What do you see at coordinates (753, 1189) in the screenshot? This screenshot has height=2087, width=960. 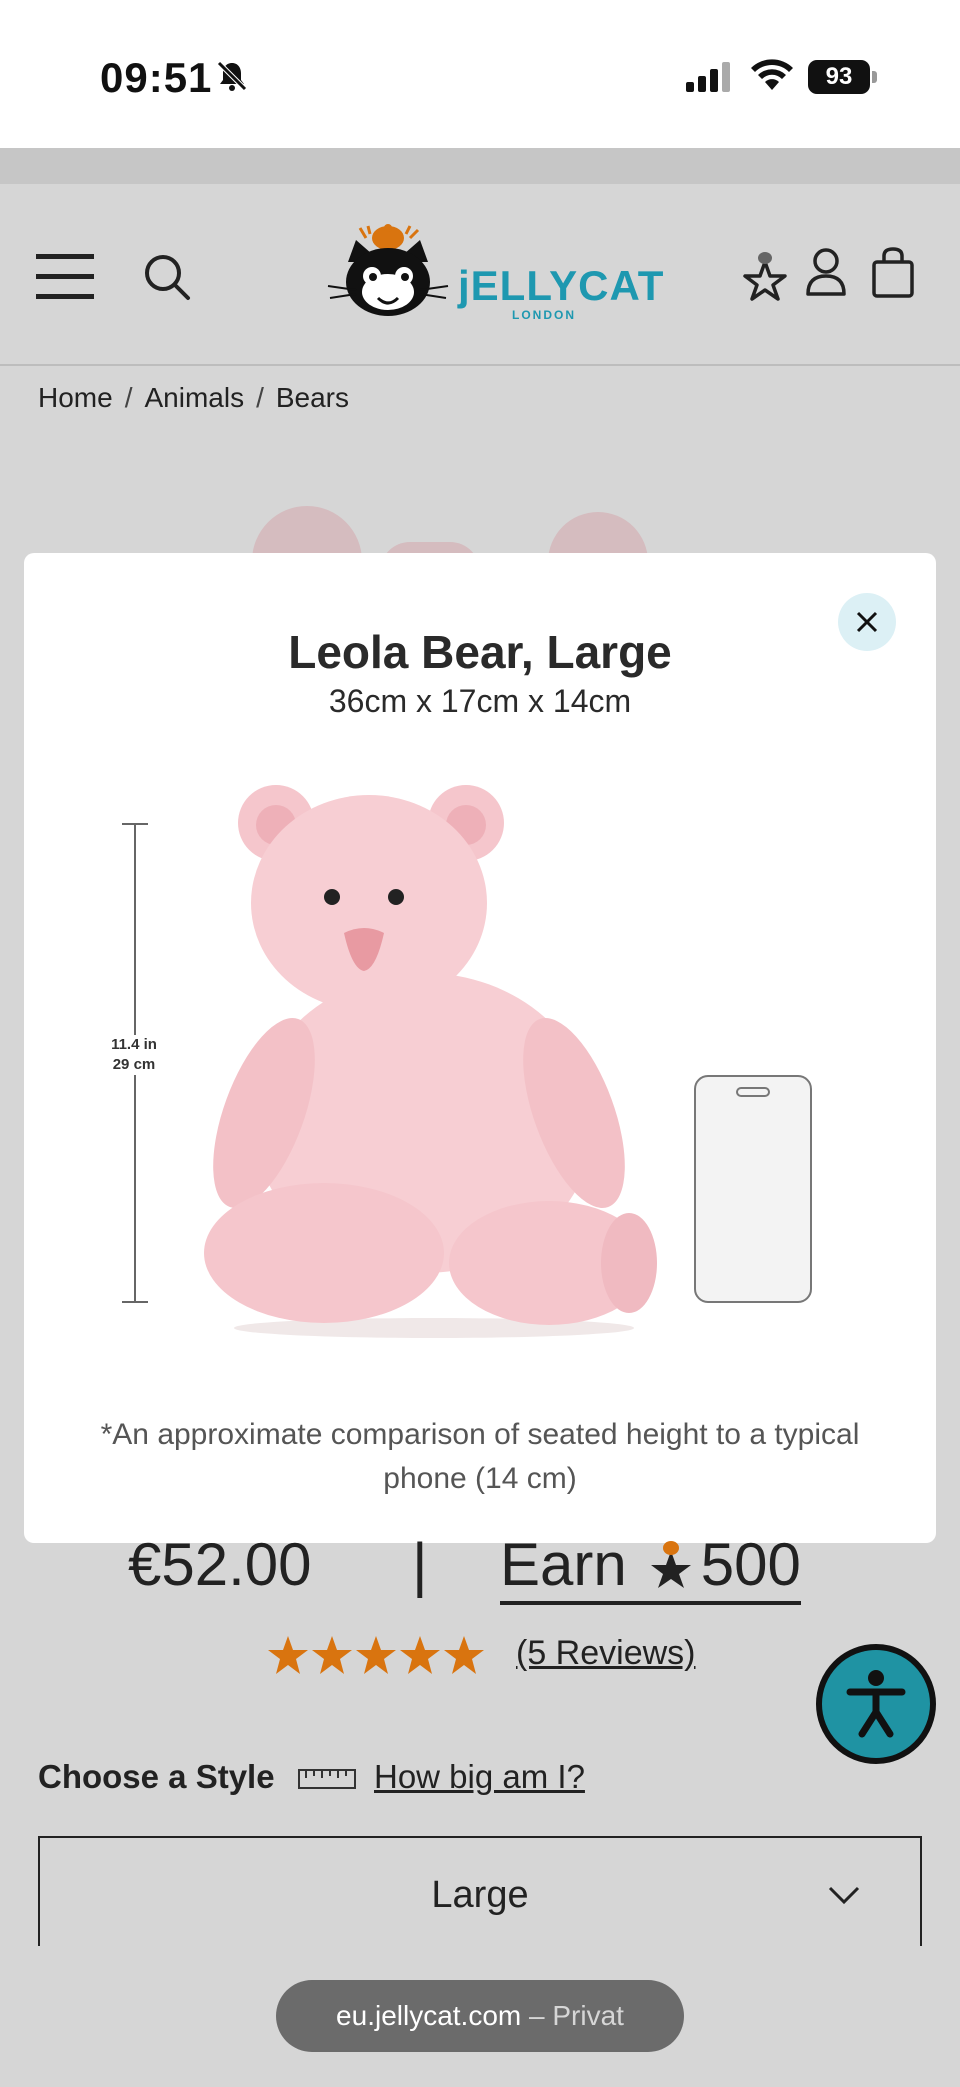 I see `phone-silhouette` at bounding box center [753, 1189].